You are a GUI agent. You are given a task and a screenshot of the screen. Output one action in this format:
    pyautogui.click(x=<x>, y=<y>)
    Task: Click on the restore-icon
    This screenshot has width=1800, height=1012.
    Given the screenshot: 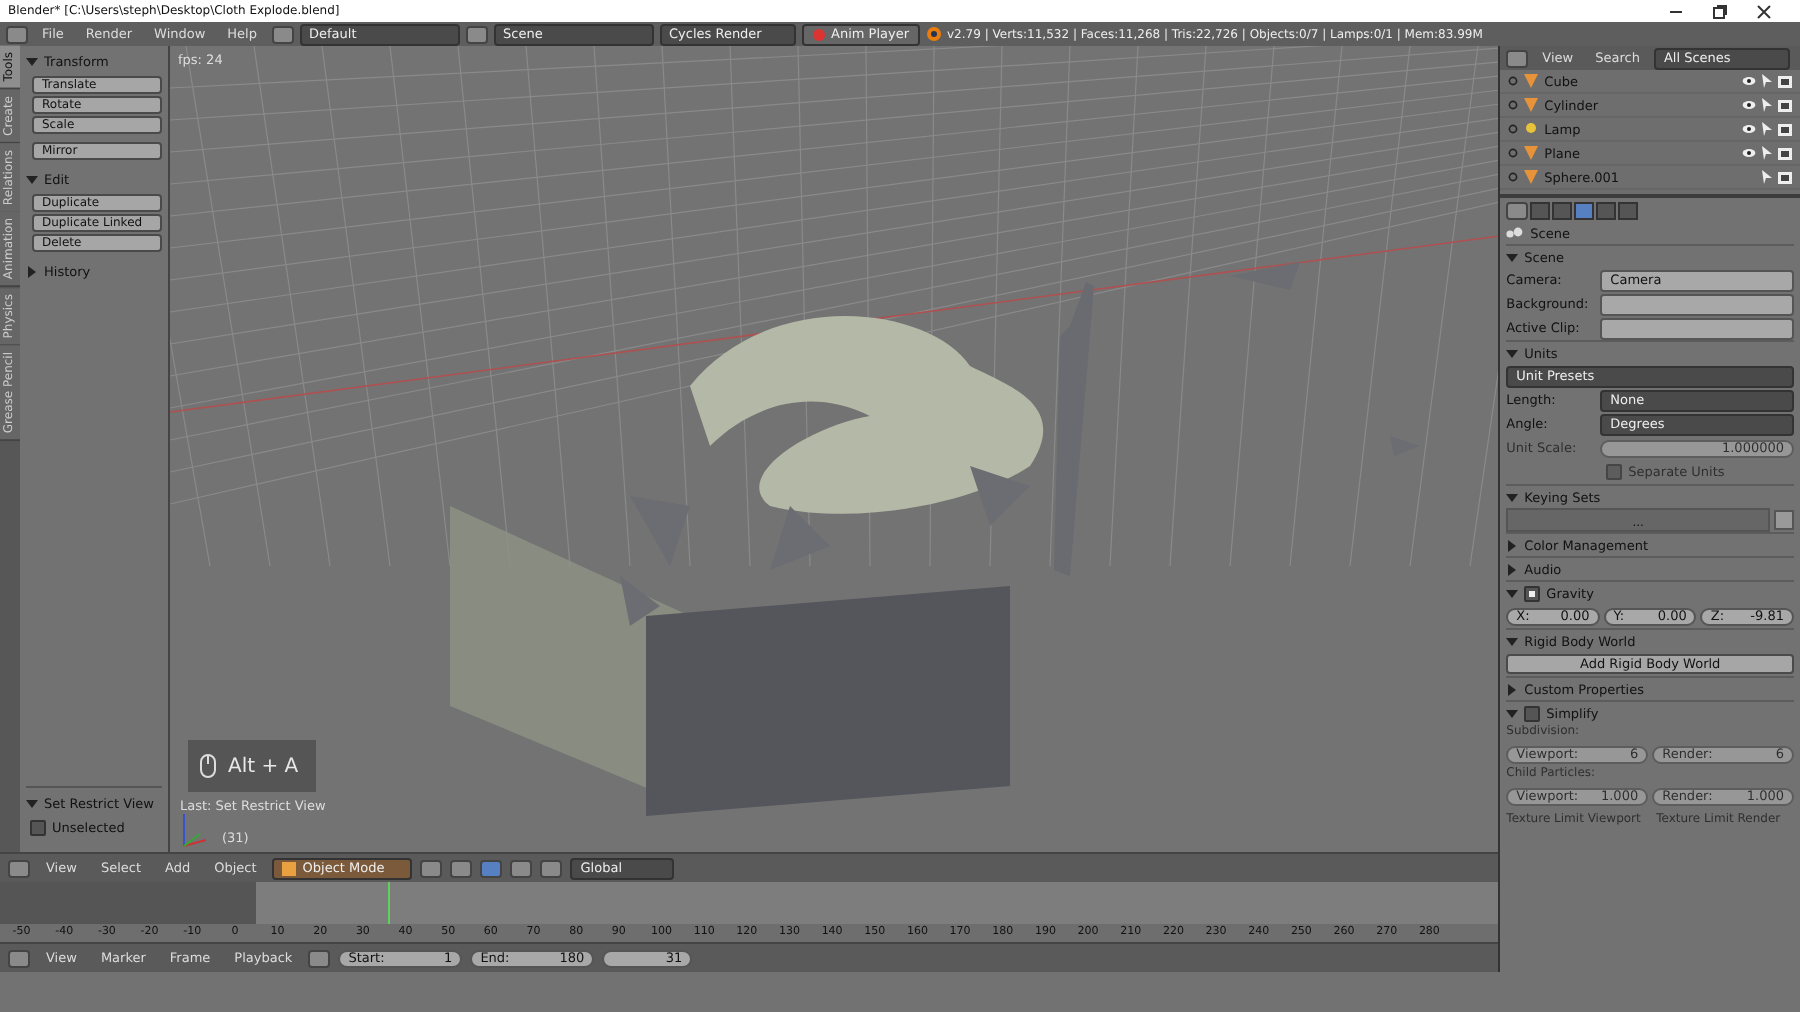 What is the action you would take?
    pyautogui.click(x=1720, y=11)
    